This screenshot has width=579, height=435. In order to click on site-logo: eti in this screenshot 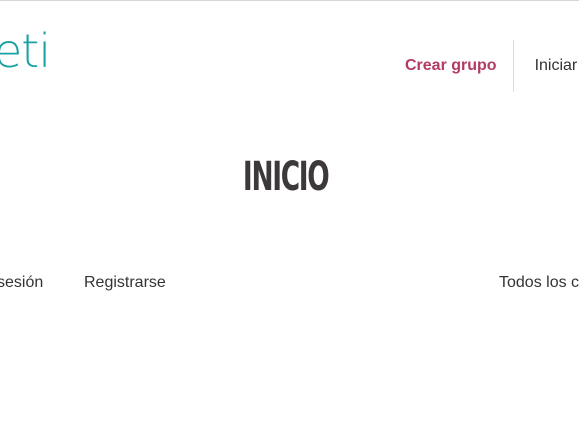, I will do `click(25, 51)`.